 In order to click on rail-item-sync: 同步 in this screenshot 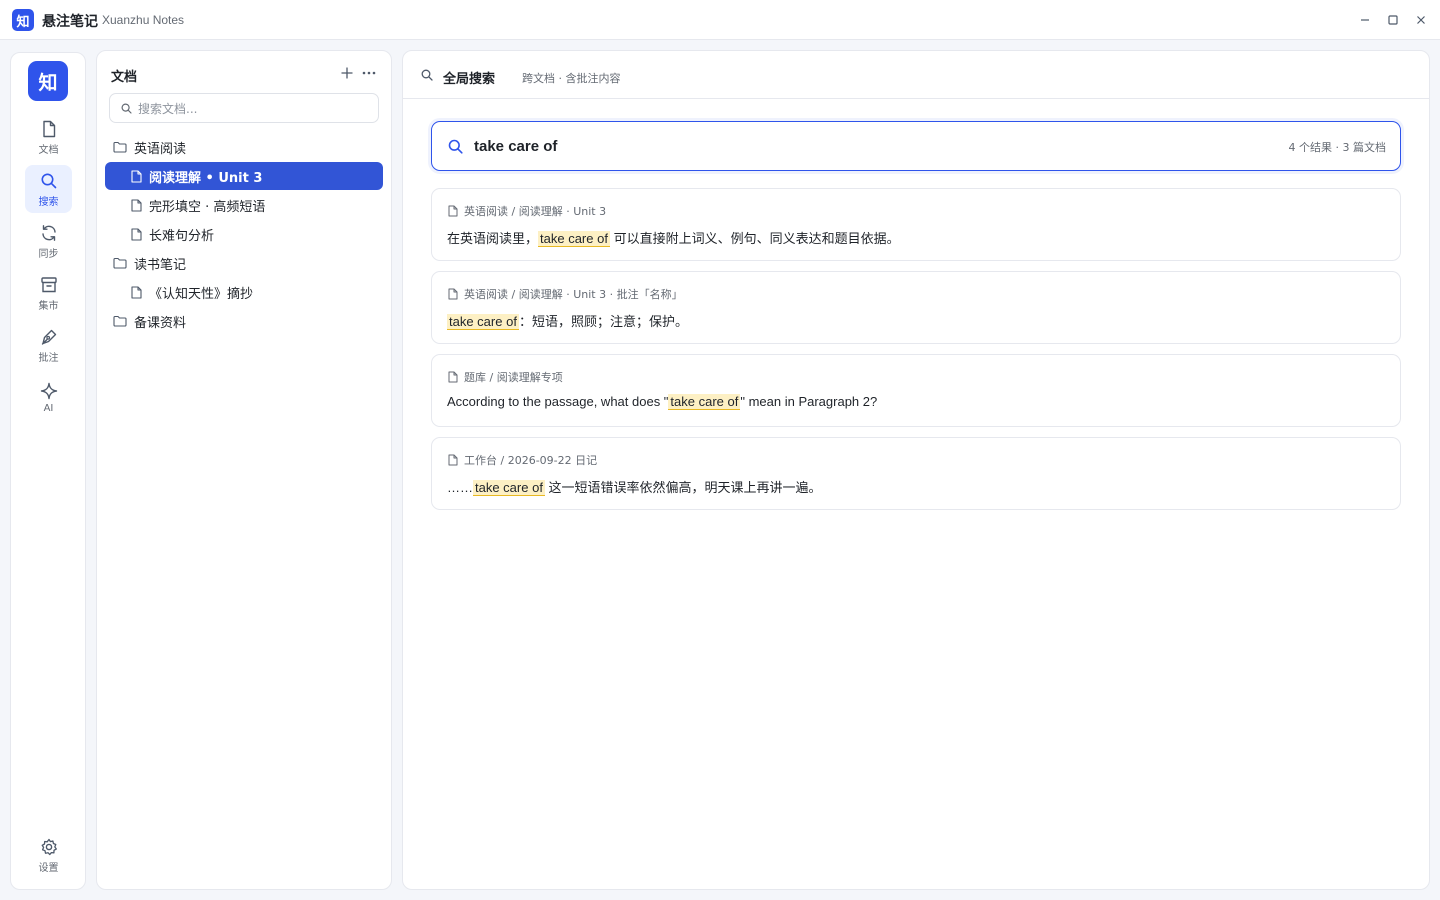, I will do `click(48, 241)`.